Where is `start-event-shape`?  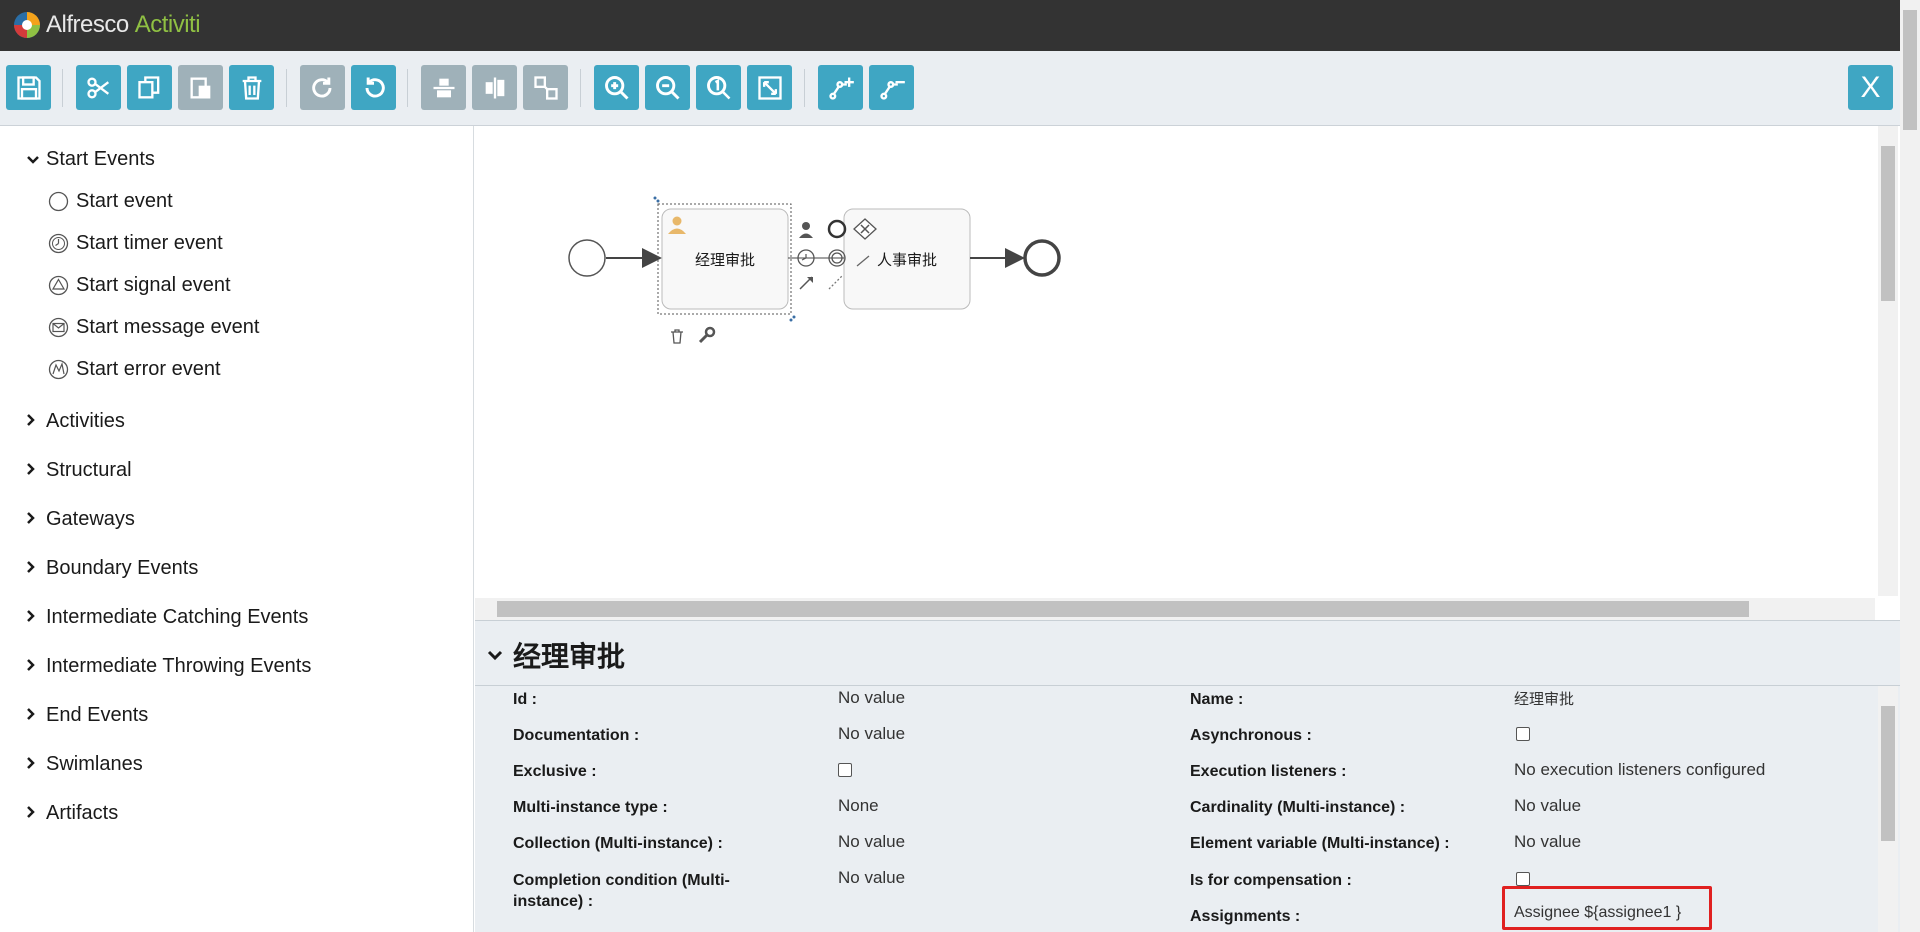 start-event-shape is located at coordinates (587, 258).